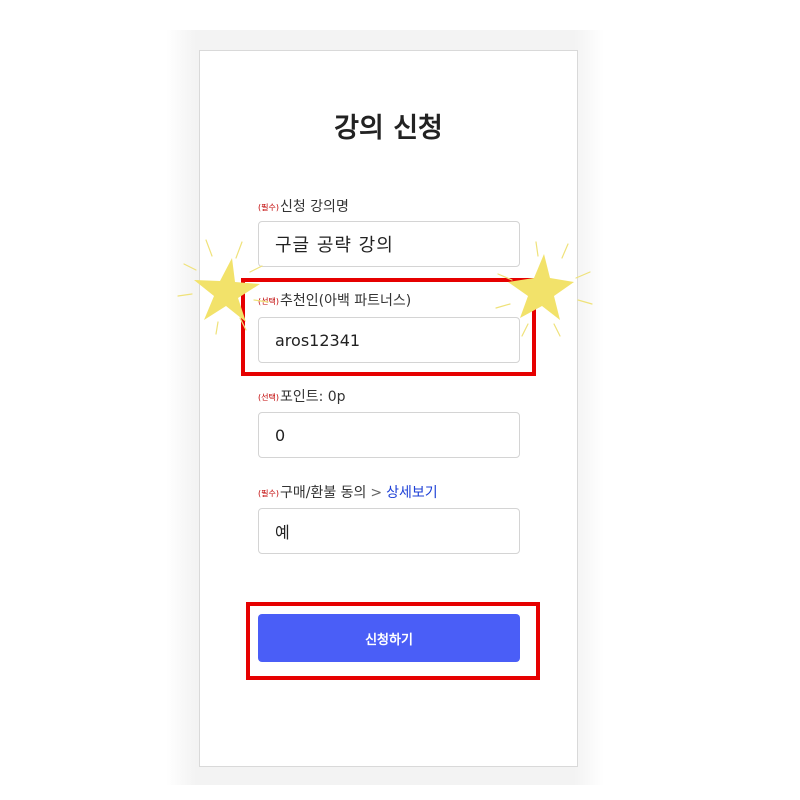 The height and width of the screenshot is (800, 800). Describe the element at coordinates (389, 244) in the screenshot. I see `course-name-input` at that location.